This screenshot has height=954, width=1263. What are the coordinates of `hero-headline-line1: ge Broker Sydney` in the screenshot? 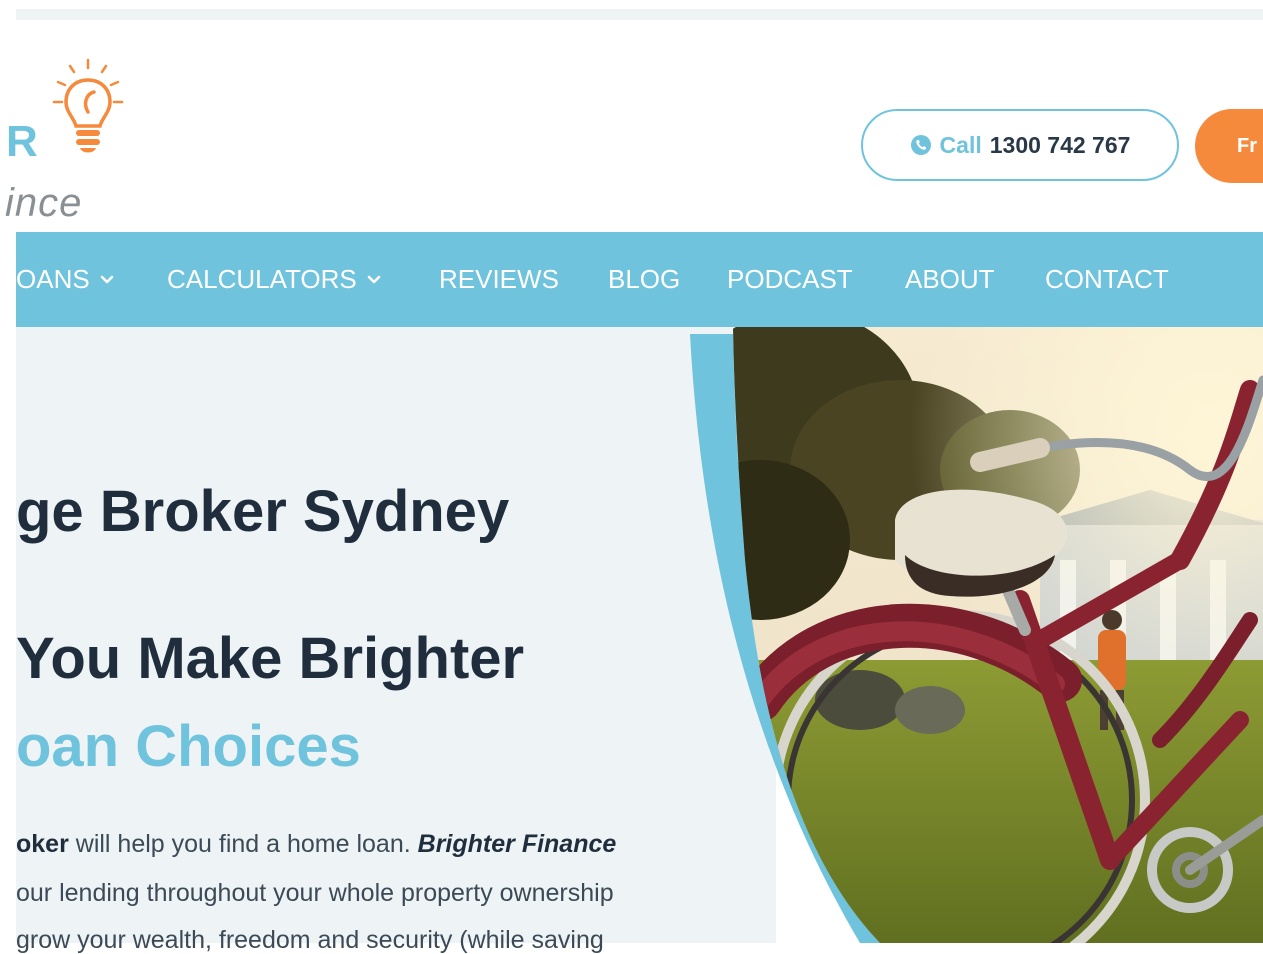 It's located at (263, 511).